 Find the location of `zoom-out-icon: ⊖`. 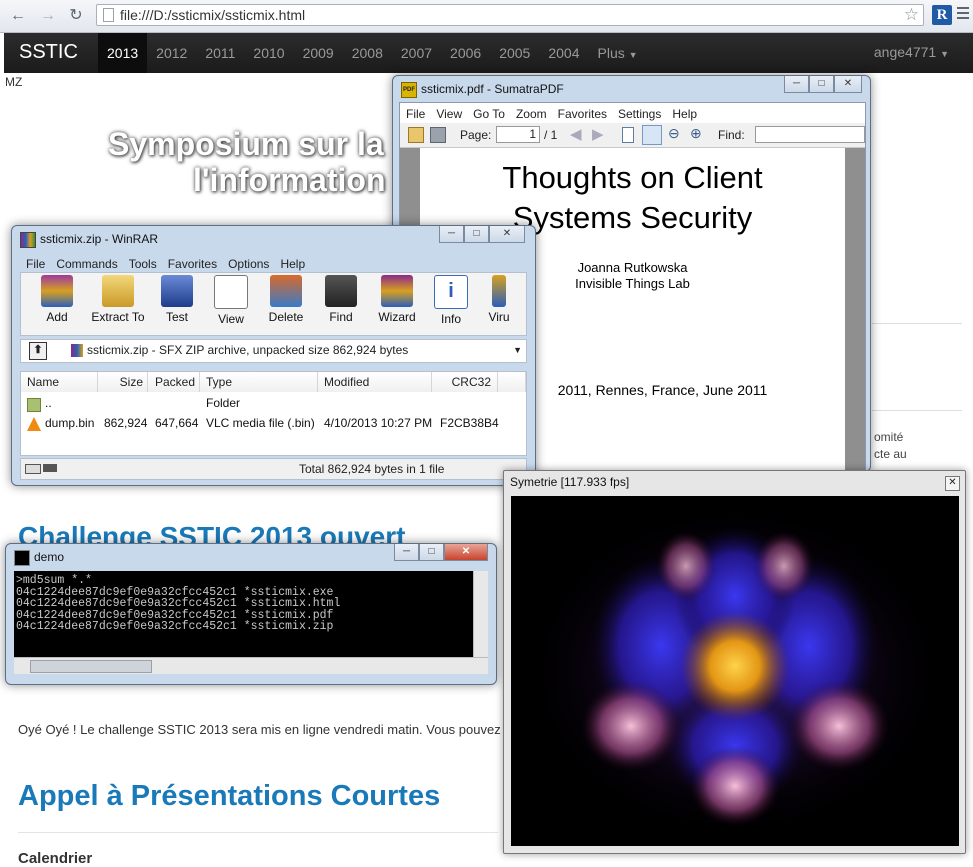

zoom-out-icon: ⊖ is located at coordinates (674, 133).